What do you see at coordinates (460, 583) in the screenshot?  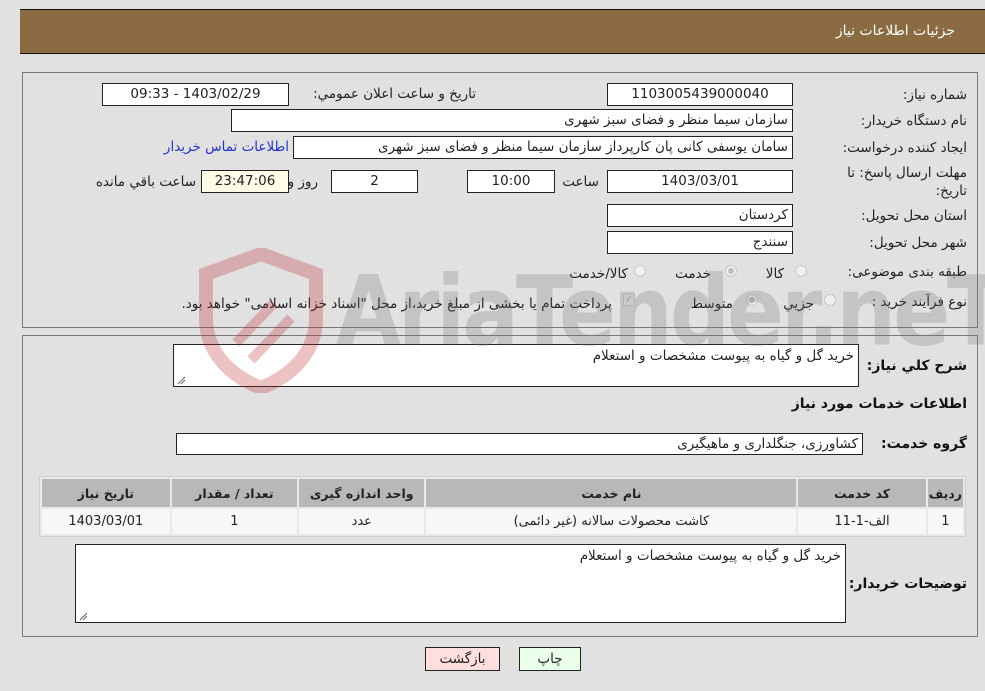 I see `buyer-notes-textarea: خرید گل و گیاه به پیوست مشخصات و استعلام` at bounding box center [460, 583].